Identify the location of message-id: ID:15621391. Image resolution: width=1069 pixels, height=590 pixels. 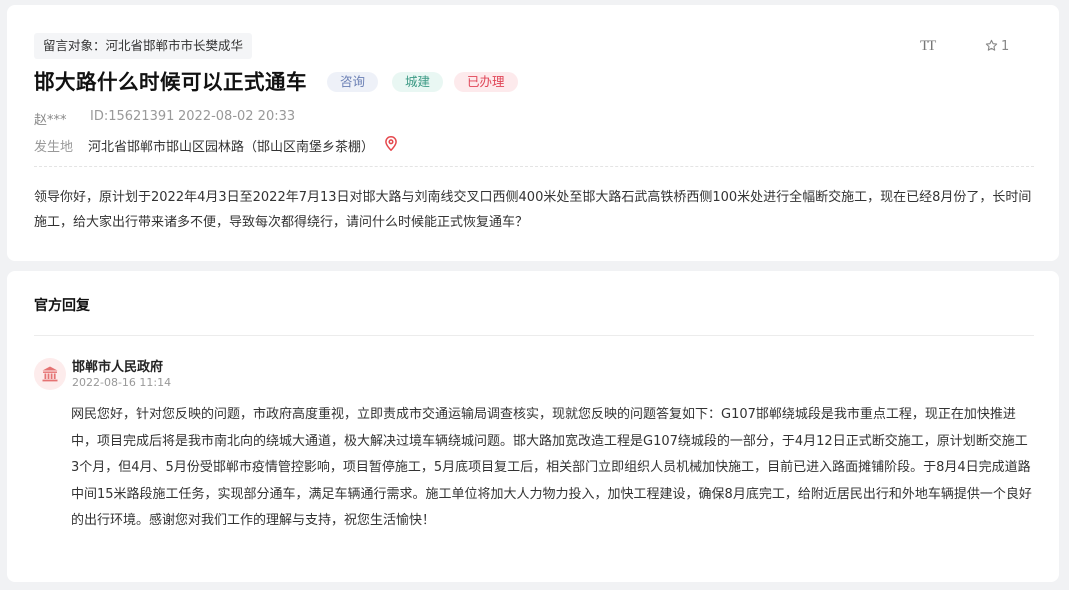
(132, 116).